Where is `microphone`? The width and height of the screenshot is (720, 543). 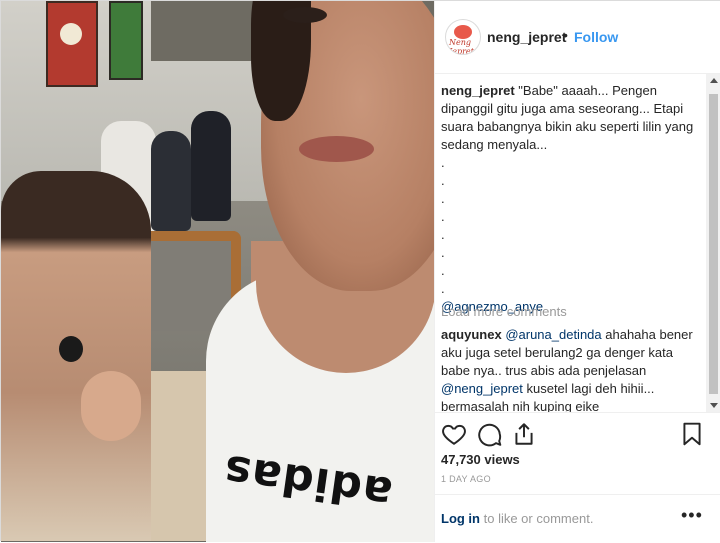
microphone is located at coordinates (71, 349).